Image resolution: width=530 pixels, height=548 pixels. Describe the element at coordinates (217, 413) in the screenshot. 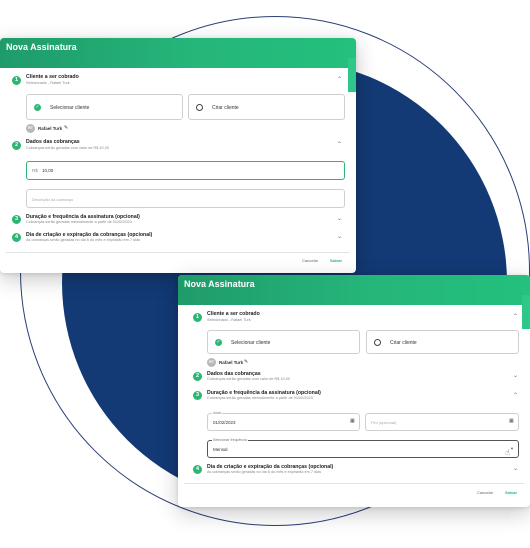

I see `start-date-label: Início` at that location.